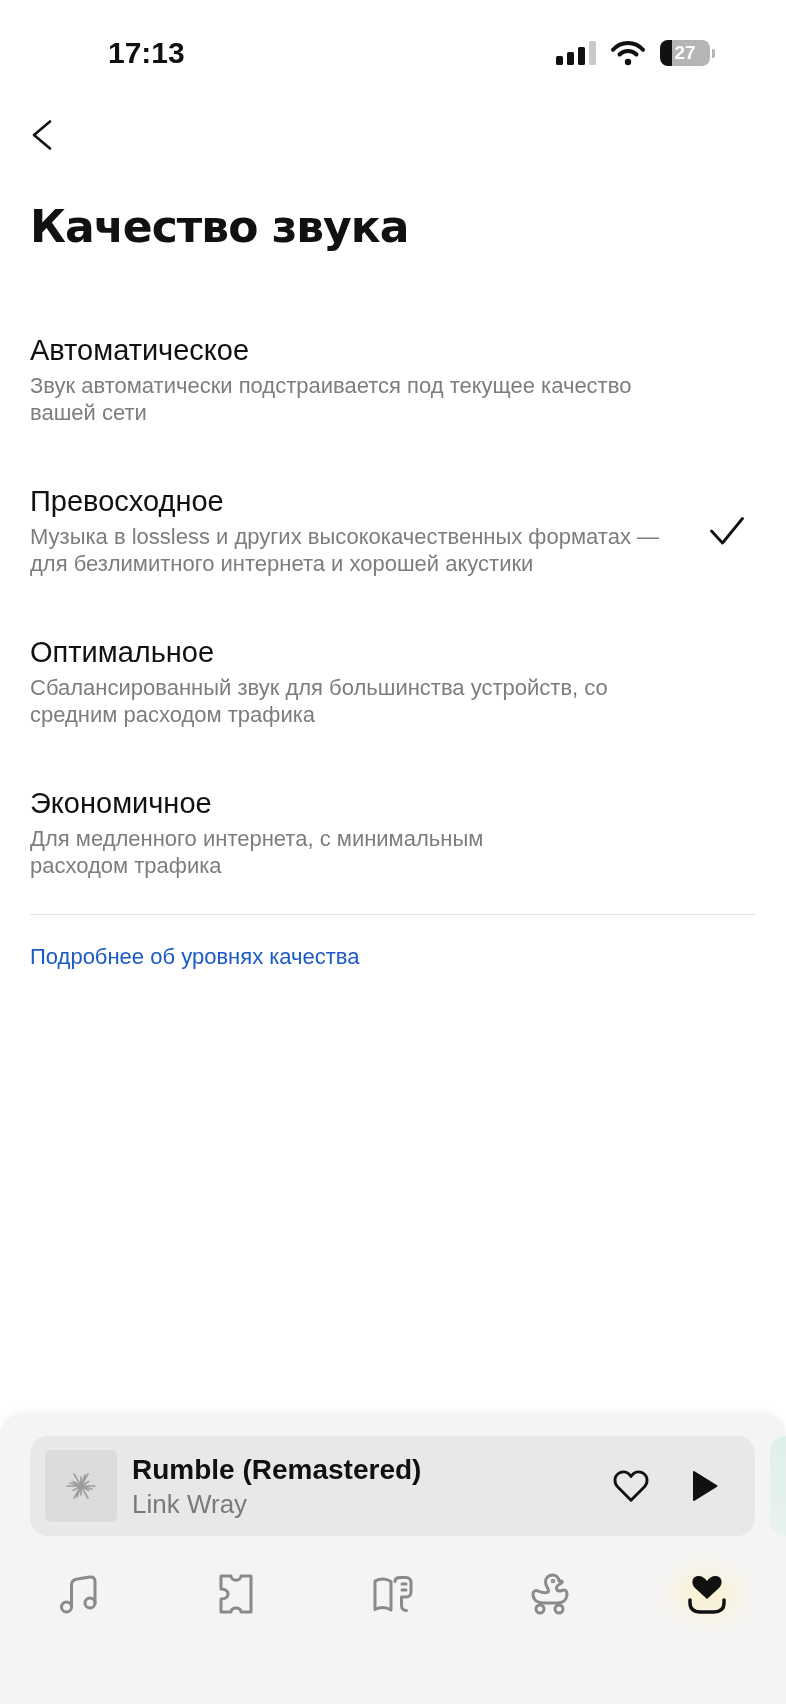 This screenshot has height=1704, width=786. What do you see at coordinates (81, 1486) in the screenshot?
I see `starburst-icon` at bounding box center [81, 1486].